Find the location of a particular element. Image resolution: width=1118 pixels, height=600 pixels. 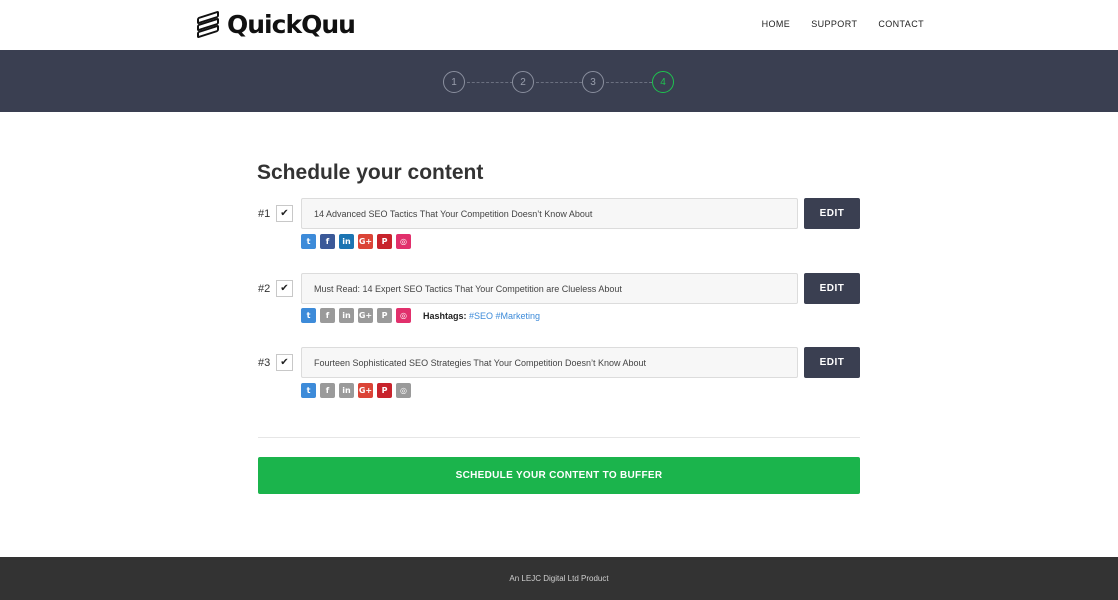

page-title: Schedule your content is located at coordinates (370, 172).